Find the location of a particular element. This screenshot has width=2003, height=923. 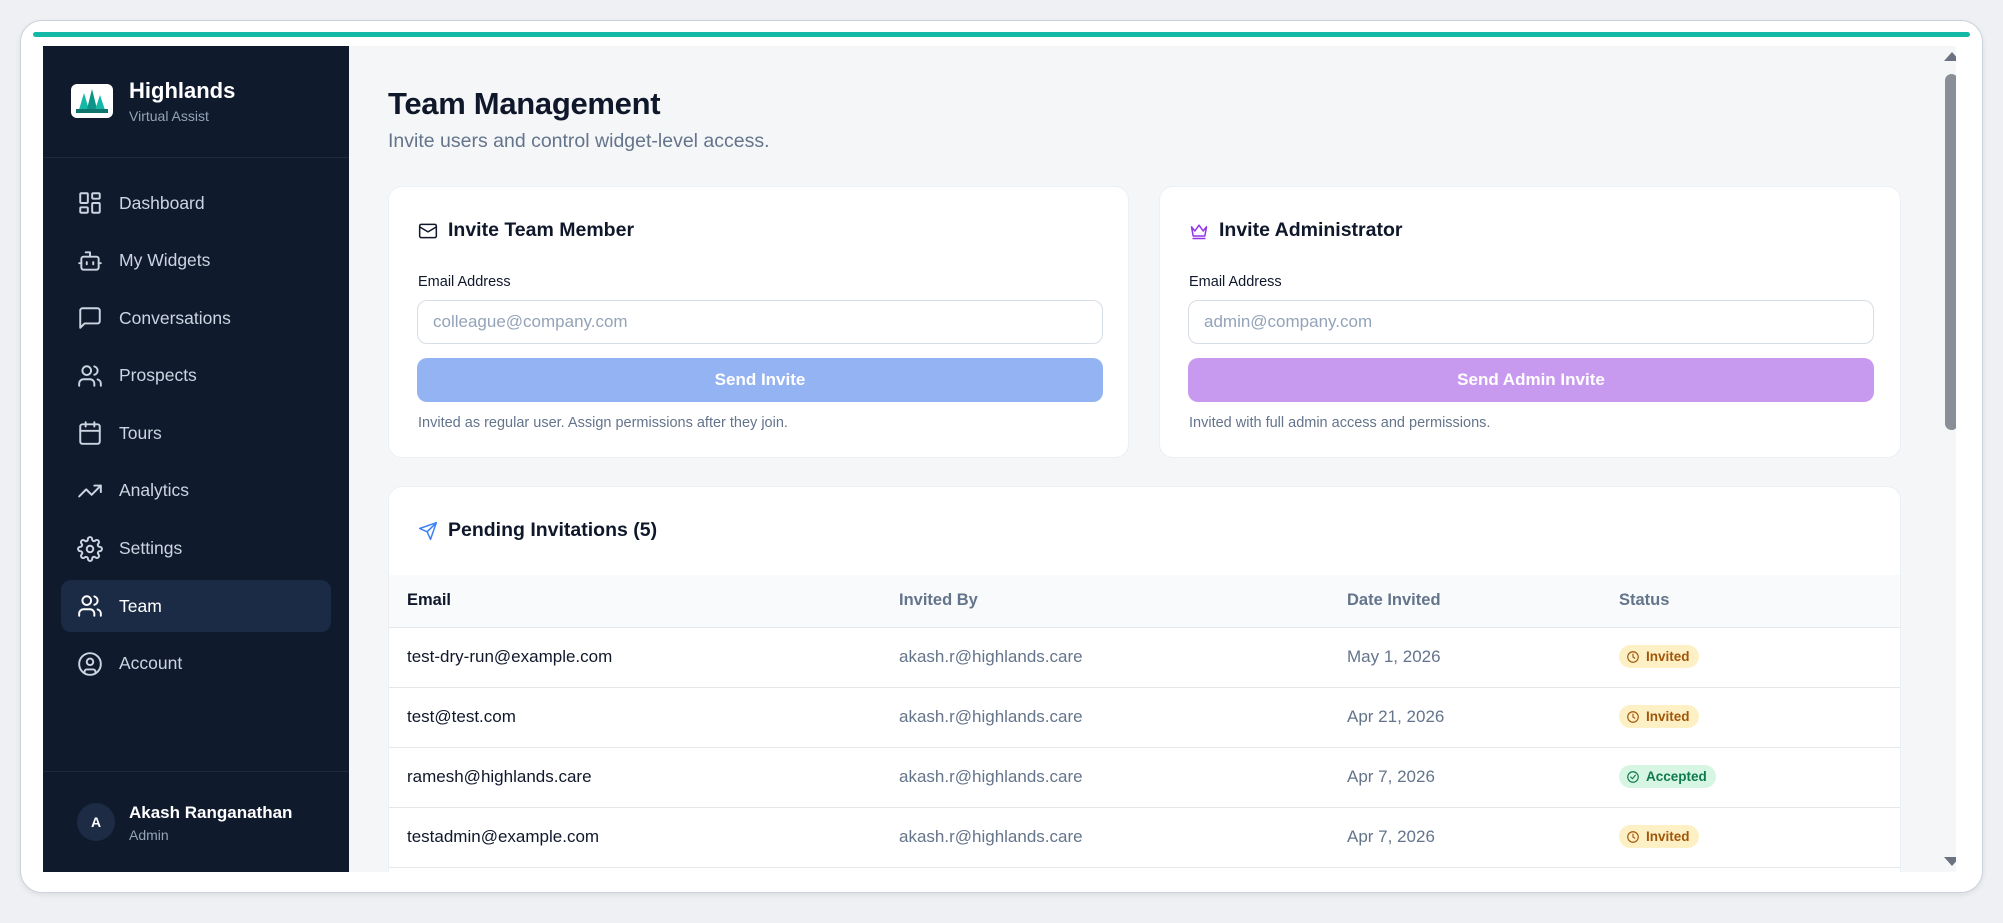

crown-icon is located at coordinates (1199, 231).